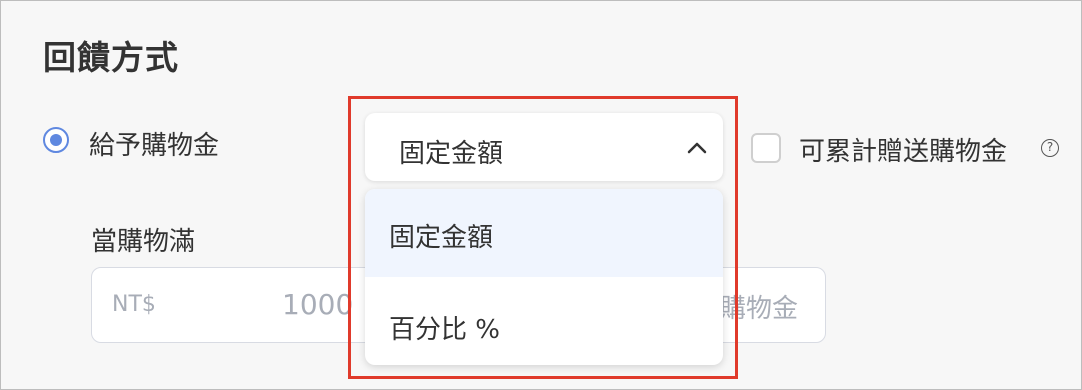  Describe the element at coordinates (544, 147) in the screenshot. I see `reward-type-select: 固定金額` at that location.